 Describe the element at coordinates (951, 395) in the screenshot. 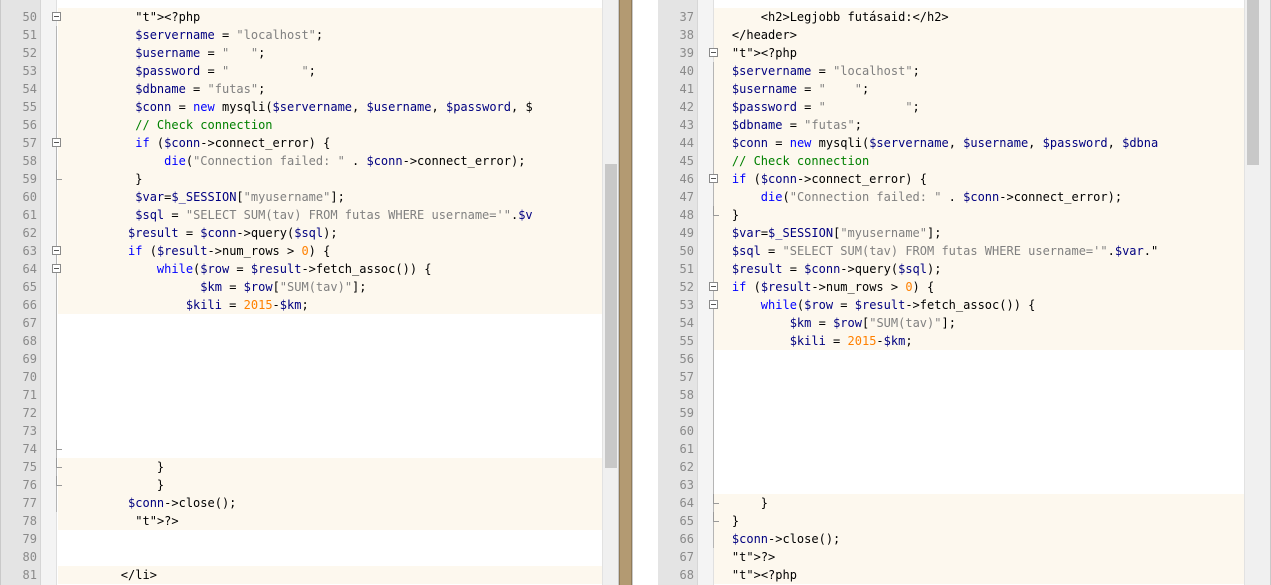

I see `code-line: 58` at that location.